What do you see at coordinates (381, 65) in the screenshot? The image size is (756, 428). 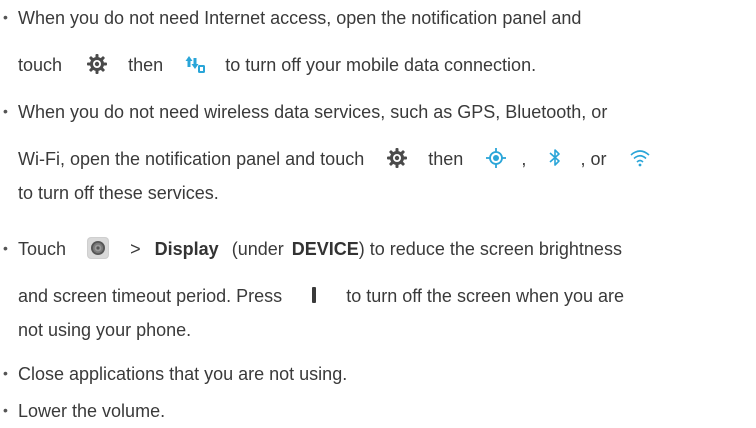 I see `bullet-1-post-text: to turn off your mobile data connection.` at bounding box center [381, 65].